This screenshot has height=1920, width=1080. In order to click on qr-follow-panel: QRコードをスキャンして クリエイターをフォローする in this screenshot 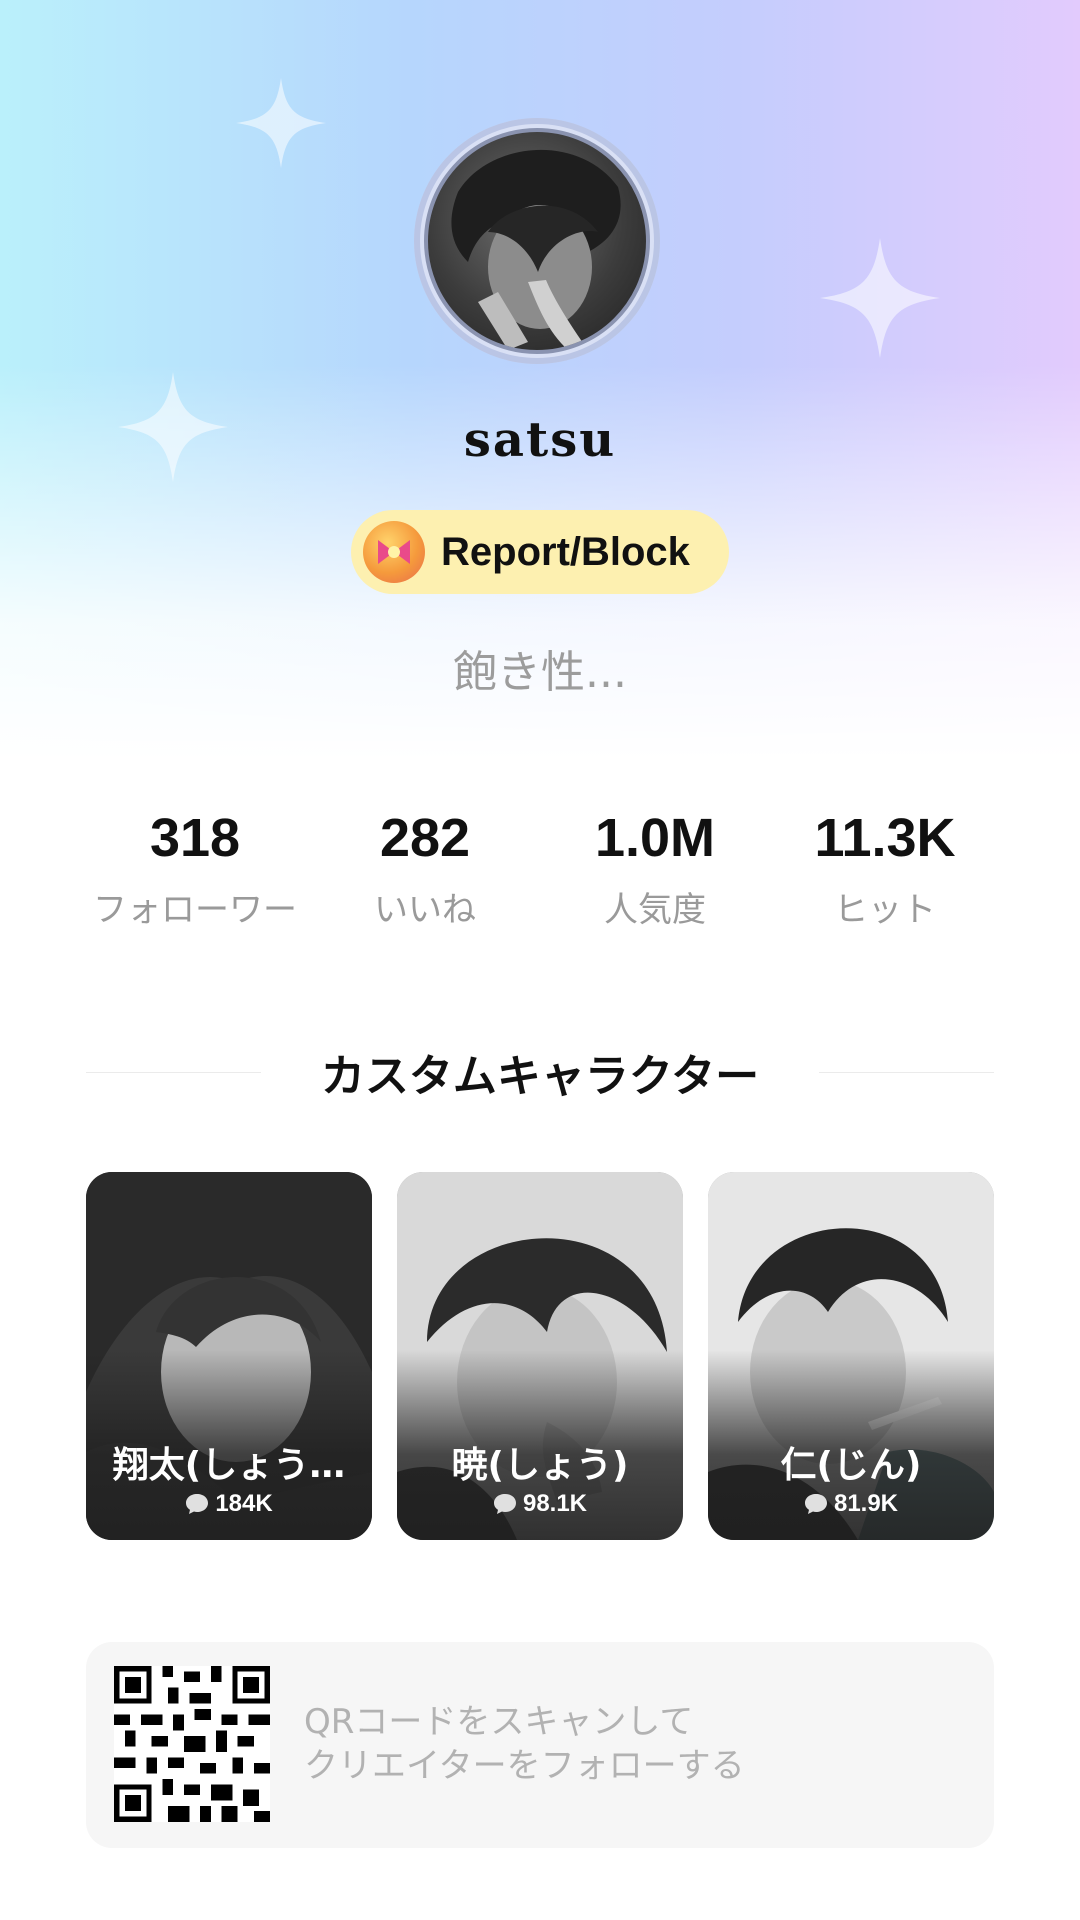, I will do `click(540, 1745)`.